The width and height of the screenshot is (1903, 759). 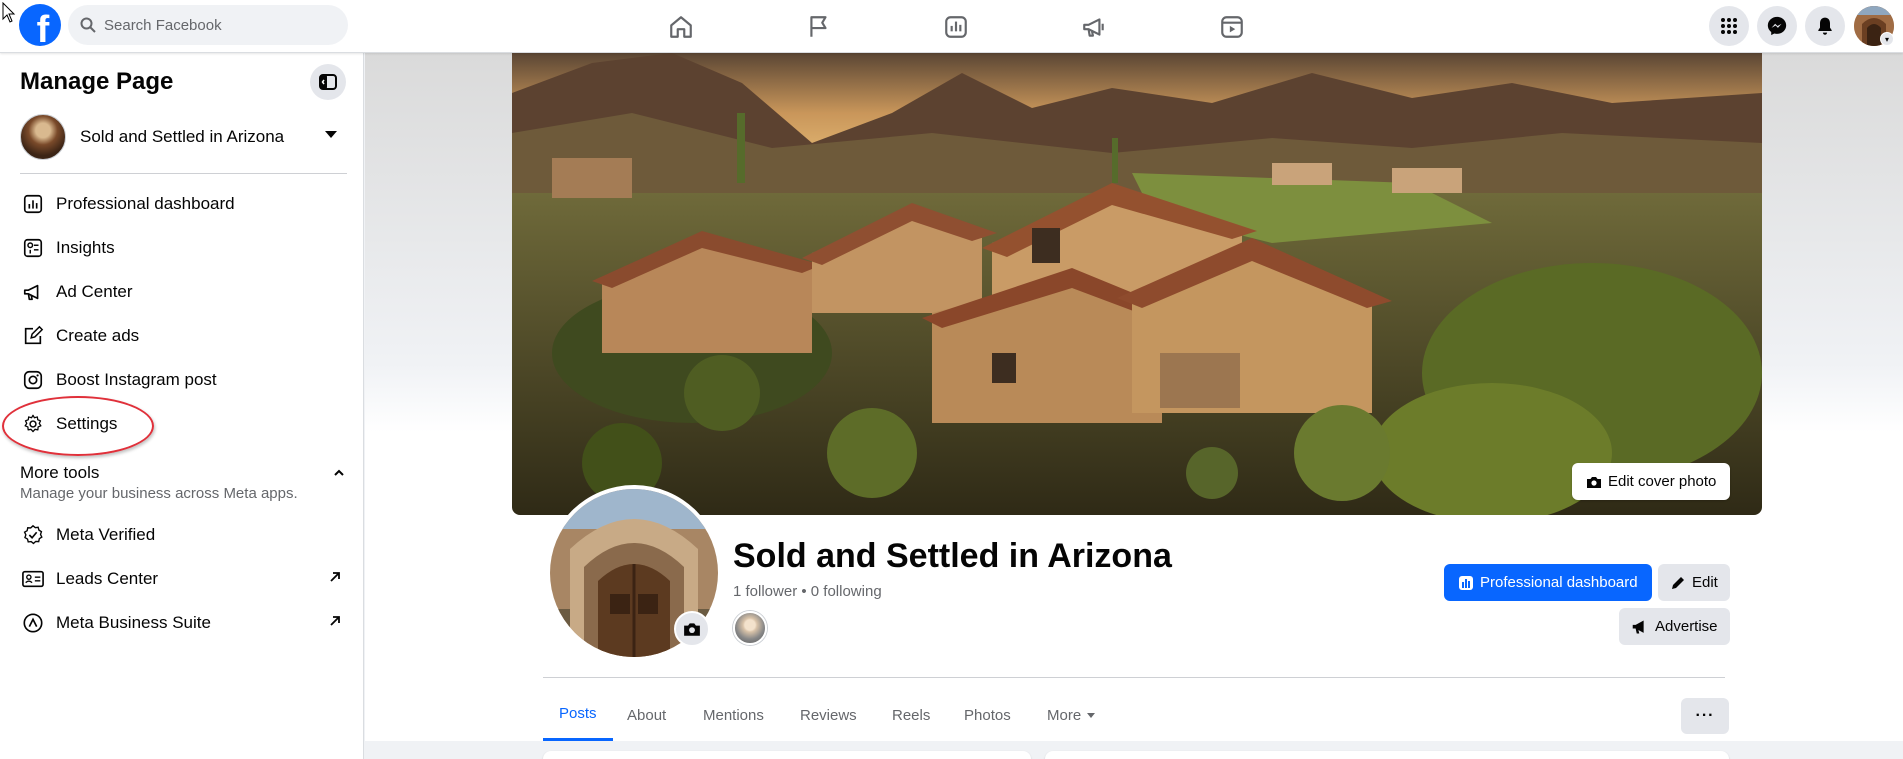 I want to click on facebook-logo: f, so click(x=40, y=25).